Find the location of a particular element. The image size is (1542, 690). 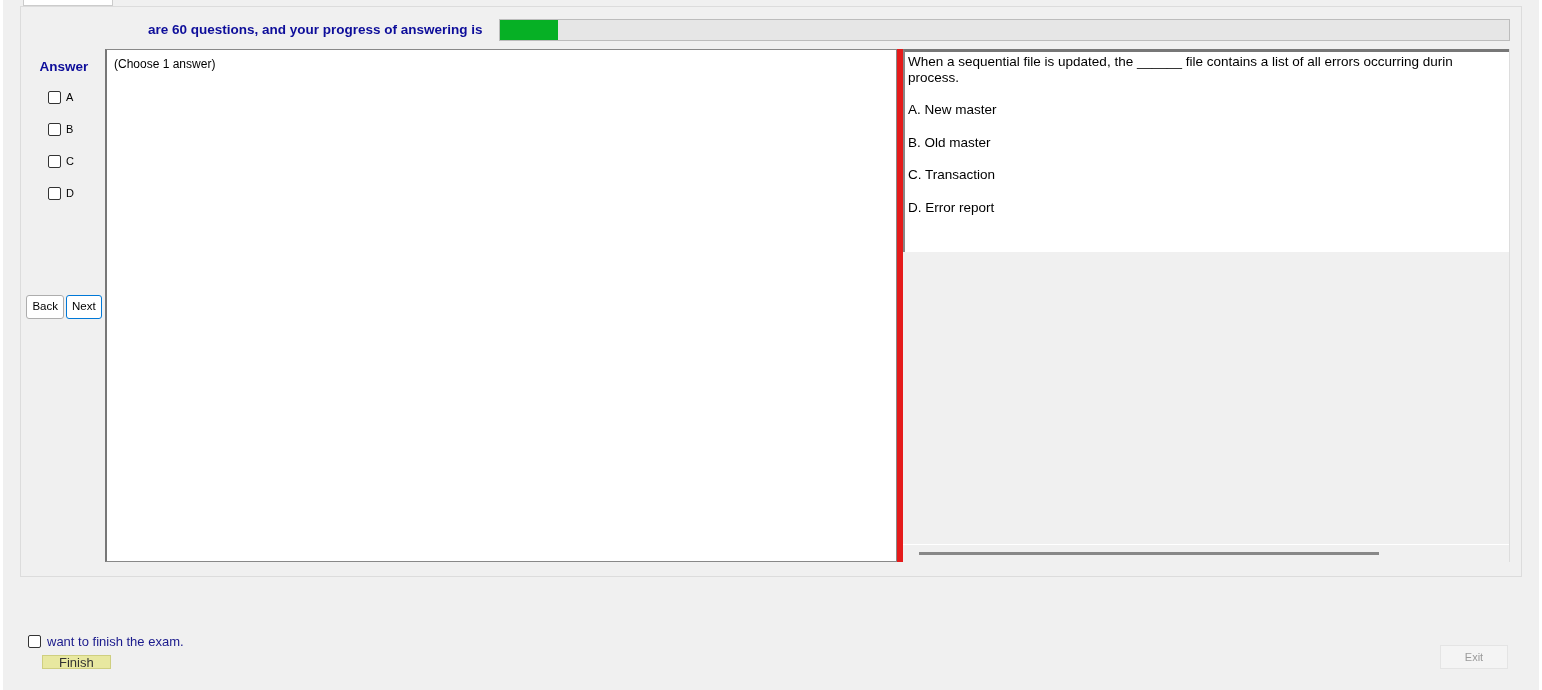

finish-label: want to finish the exam. is located at coordinates (115, 641).